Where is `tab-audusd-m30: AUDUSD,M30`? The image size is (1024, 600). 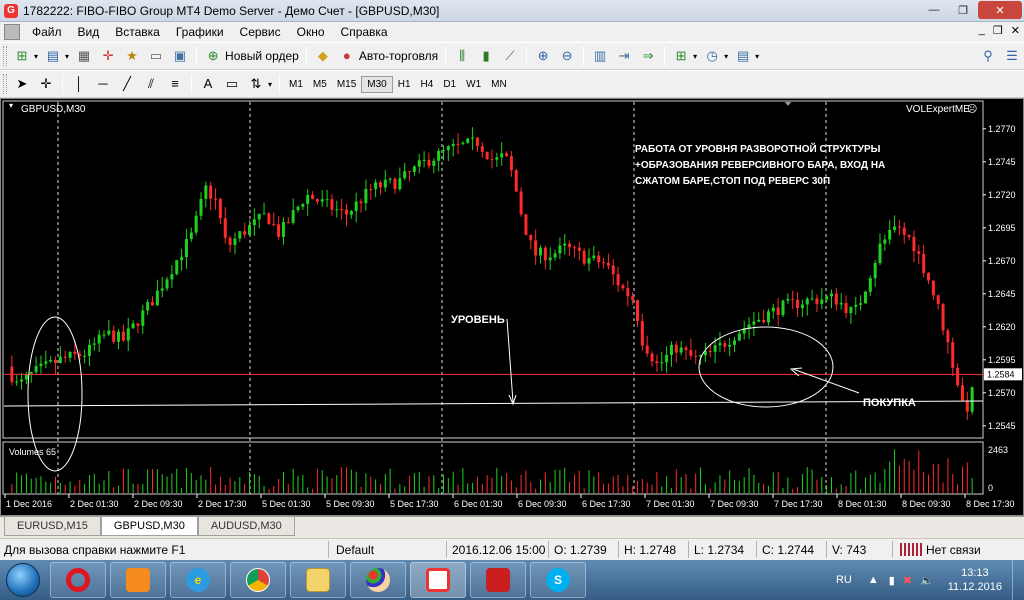 tab-audusd-m30: AUDUSD,M30 is located at coordinates (246, 526).